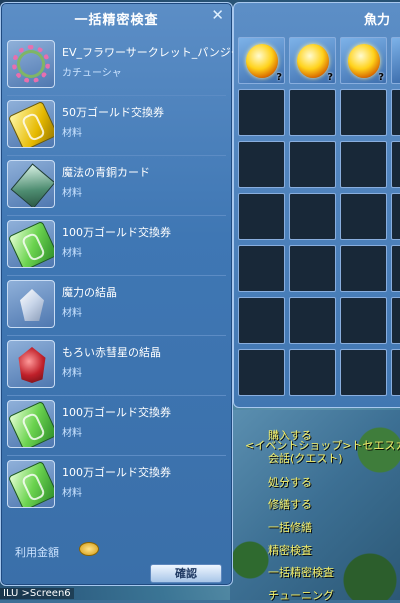 The width and height of the screenshot is (400, 603). What do you see at coordinates (290, 527) in the screenshot?
I see `menu-item-bulk-repair: 一括修繕` at bounding box center [290, 527].